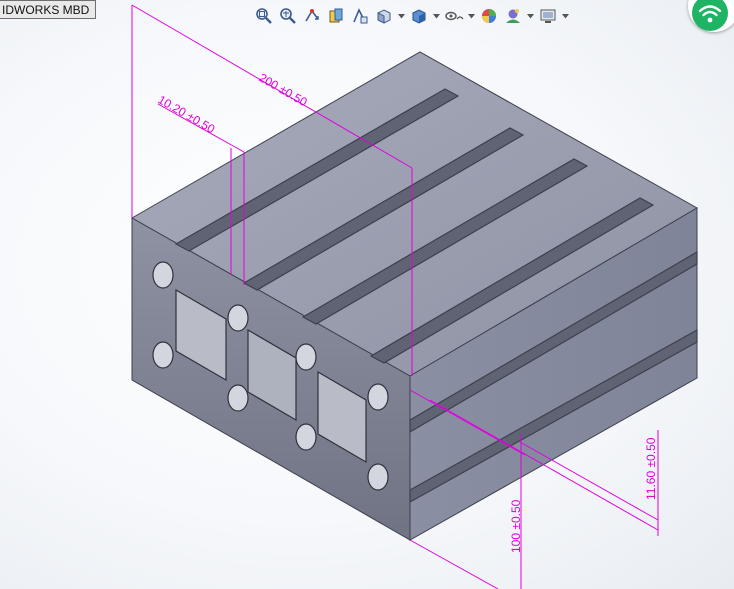  Describe the element at coordinates (264, 16) in the screenshot. I see `zoom-to-fit-icon` at that location.